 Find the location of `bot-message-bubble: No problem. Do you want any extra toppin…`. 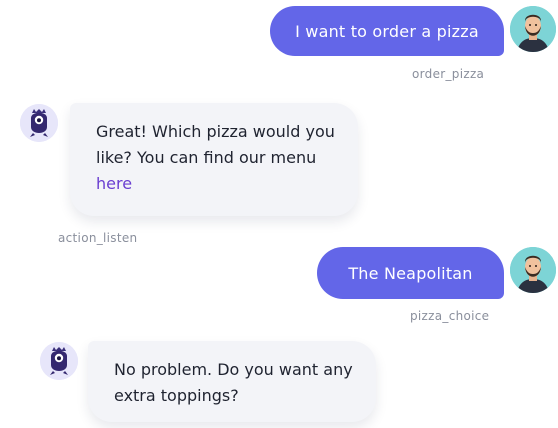

bot-message-bubble: No problem. Do you want any extra toppin… is located at coordinates (232, 381).